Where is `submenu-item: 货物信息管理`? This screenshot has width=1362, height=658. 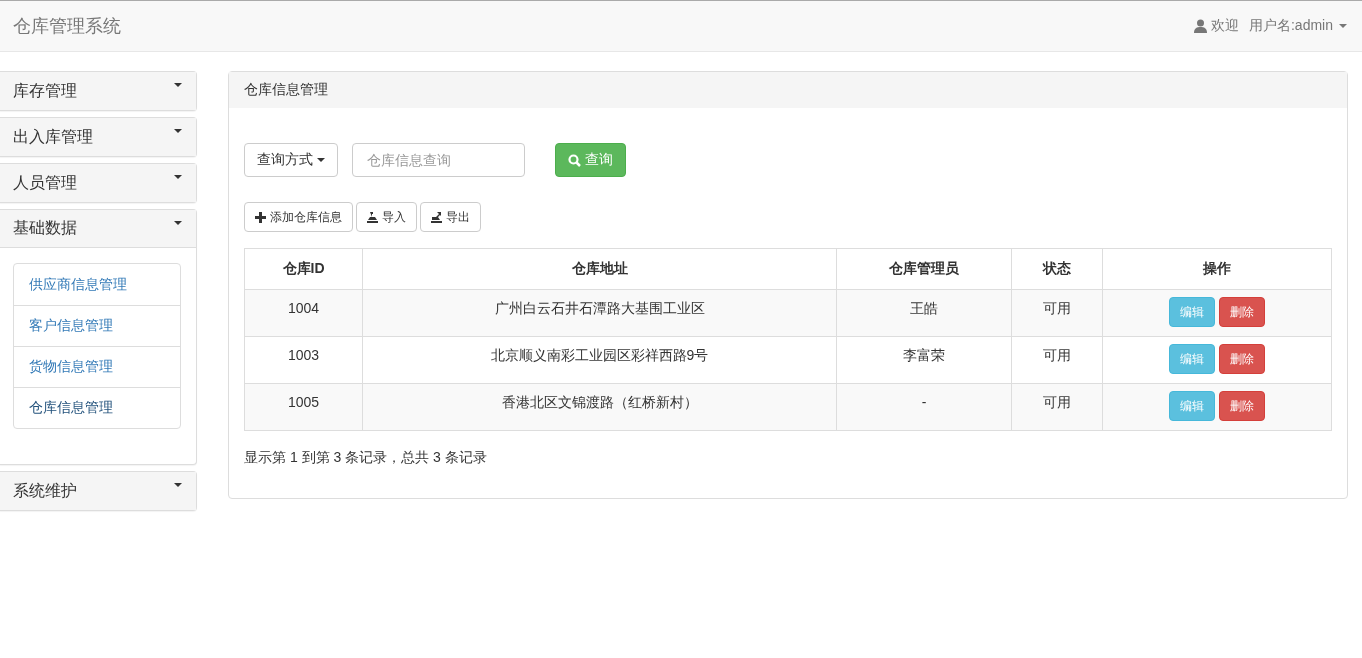 submenu-item: 货物信息管理 is located at coordinates (97, 366).